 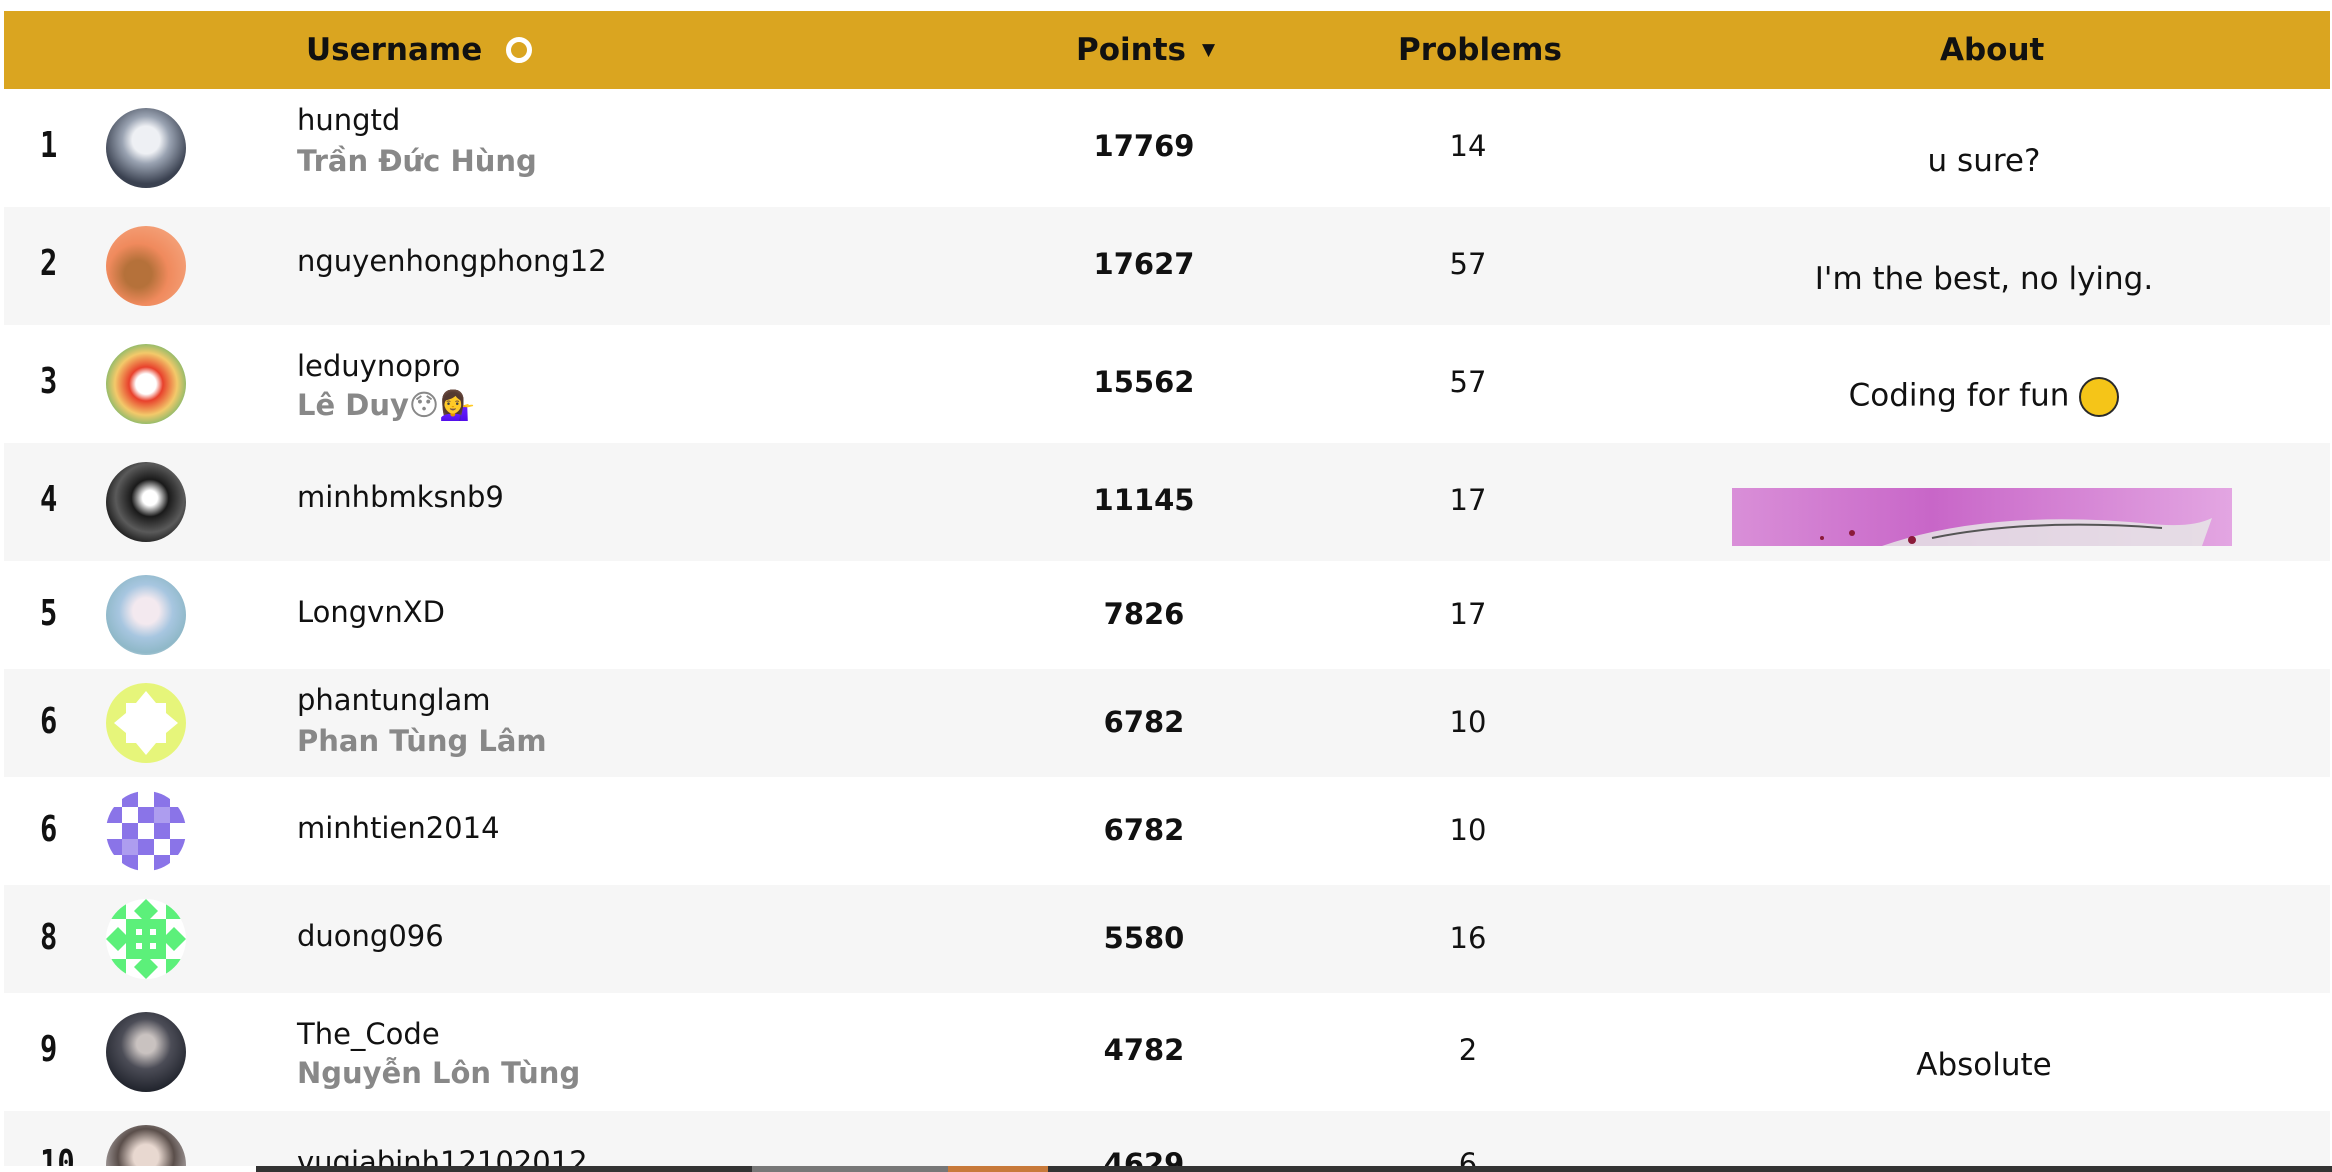 I want to click on about-text-label: Coding for fun, so click(x=1959, y=395).